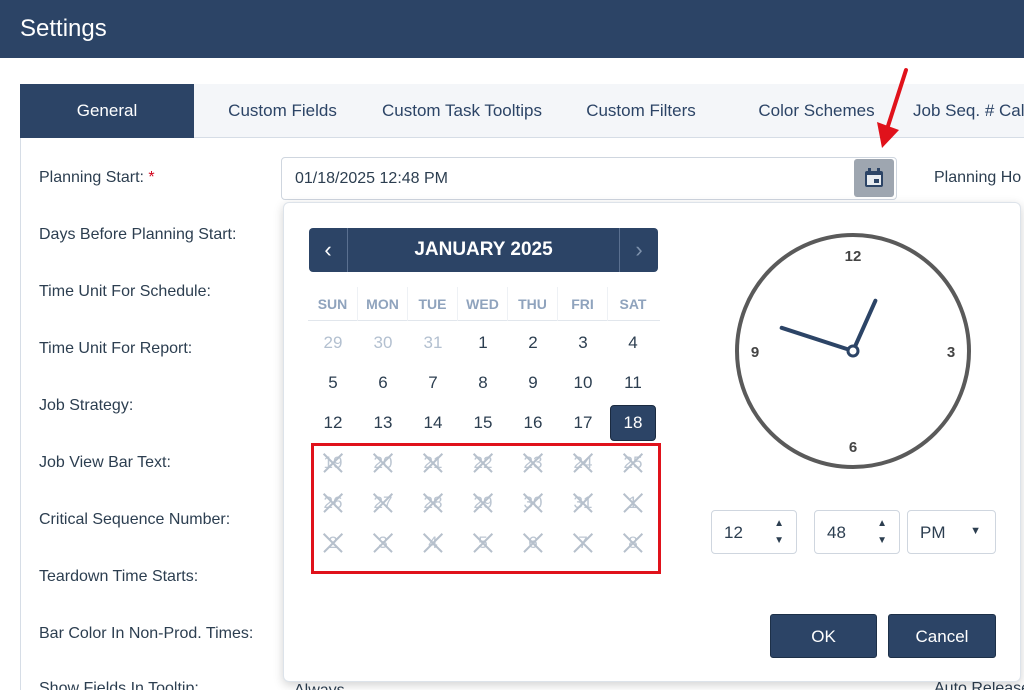 Image resolution: width=1024 pixels, height=690 pixels. What do you see at coordinates (933, 532) in the screenshot?
I see `ampm-value: PM` at bounding box center [933, 532].